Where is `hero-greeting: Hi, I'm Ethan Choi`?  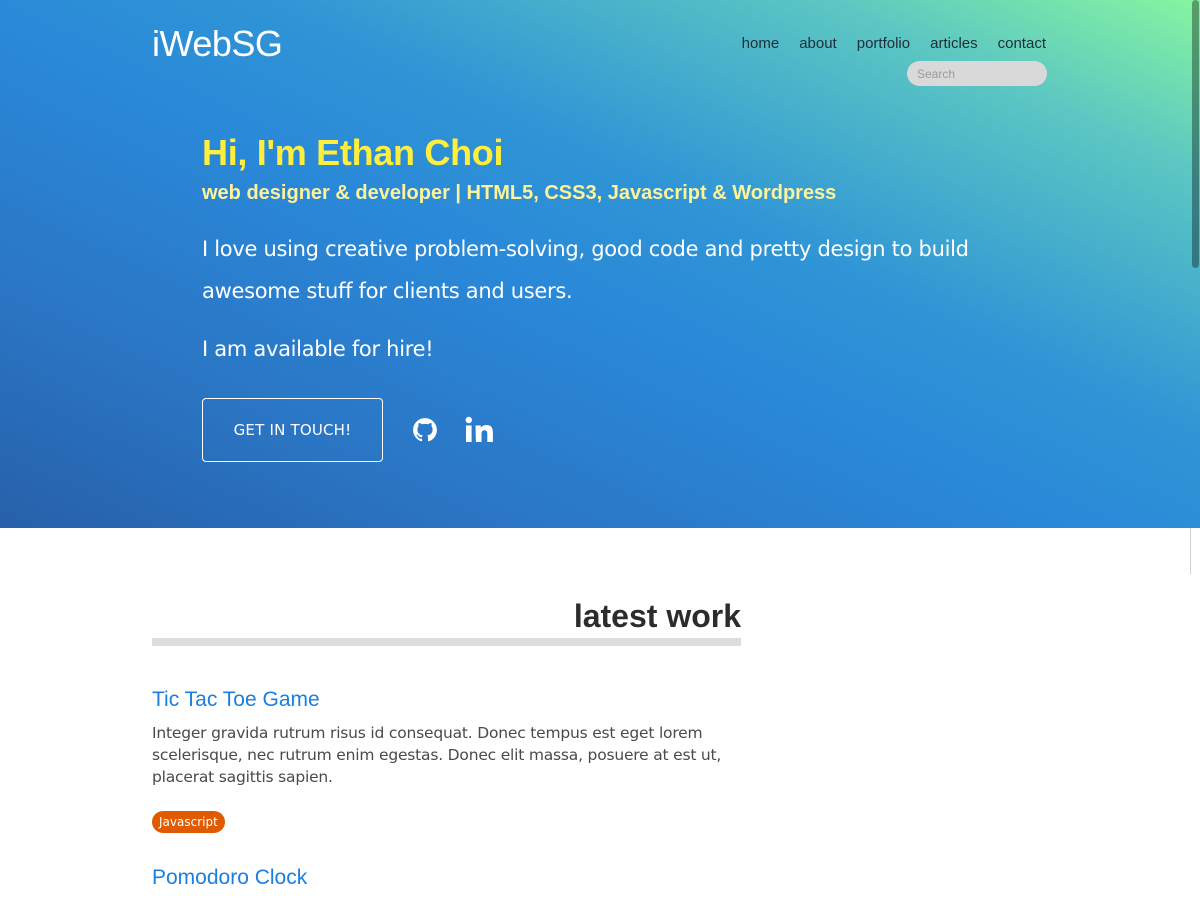
hero-greeting: Hi, I'm Ethan Choi is located at coordinates (353, 152).